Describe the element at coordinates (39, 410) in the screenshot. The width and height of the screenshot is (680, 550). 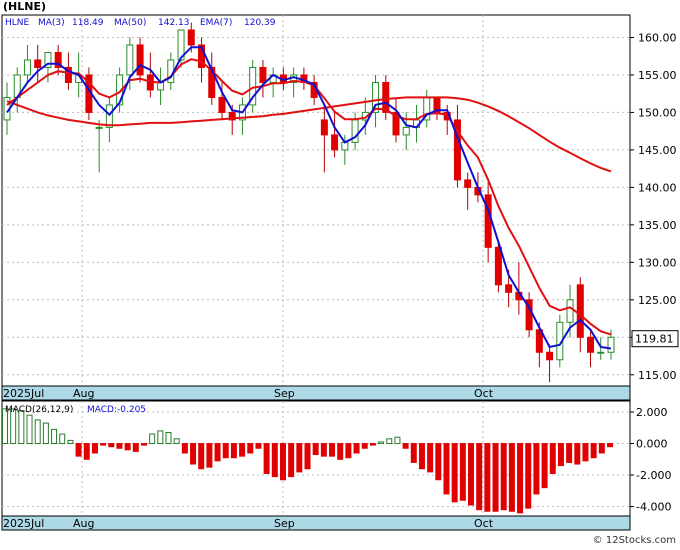
I see `macd-legend-label: MACD(26,12,9)` at that location.